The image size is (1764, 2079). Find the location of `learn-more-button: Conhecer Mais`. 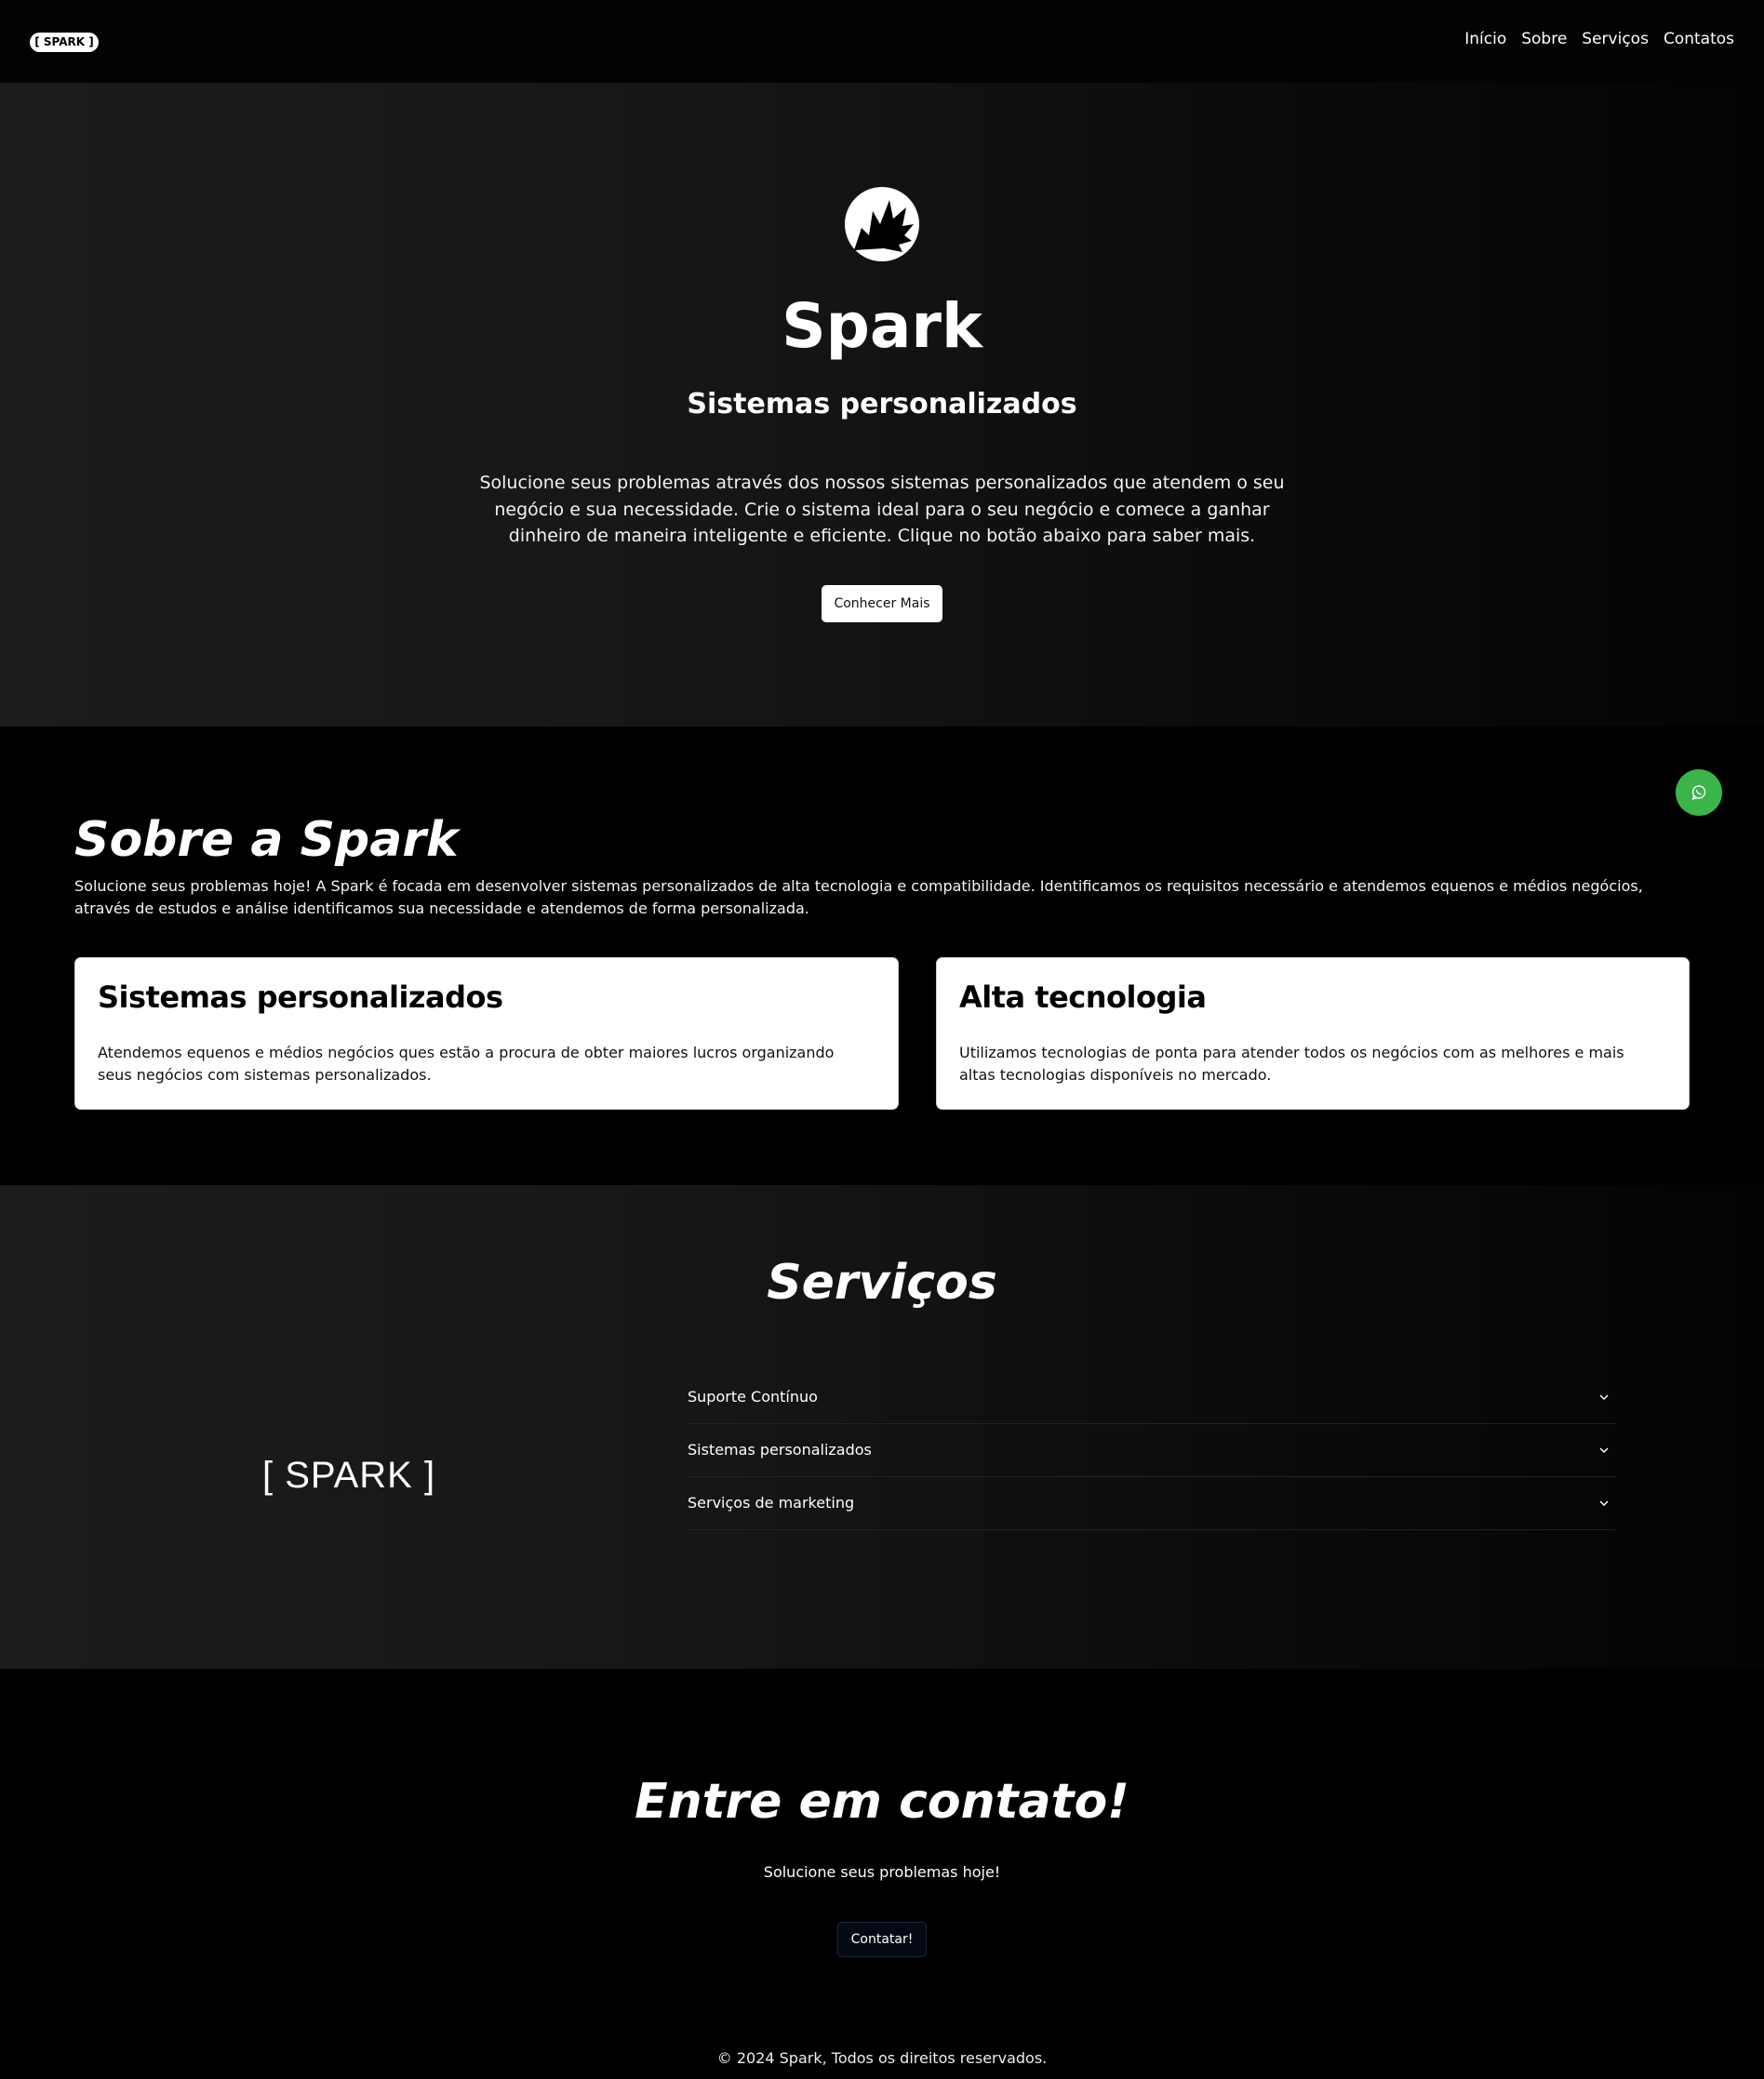

learn-more-button: Conhecer Mais is located at coordinates (882, 603).